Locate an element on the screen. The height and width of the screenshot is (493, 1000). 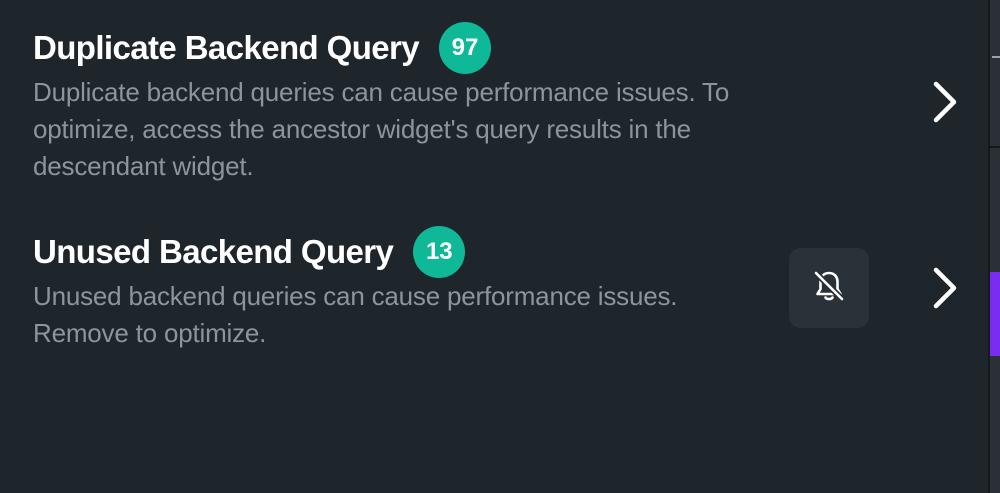
edge-text-fragment is located at coordinates (996, 57).